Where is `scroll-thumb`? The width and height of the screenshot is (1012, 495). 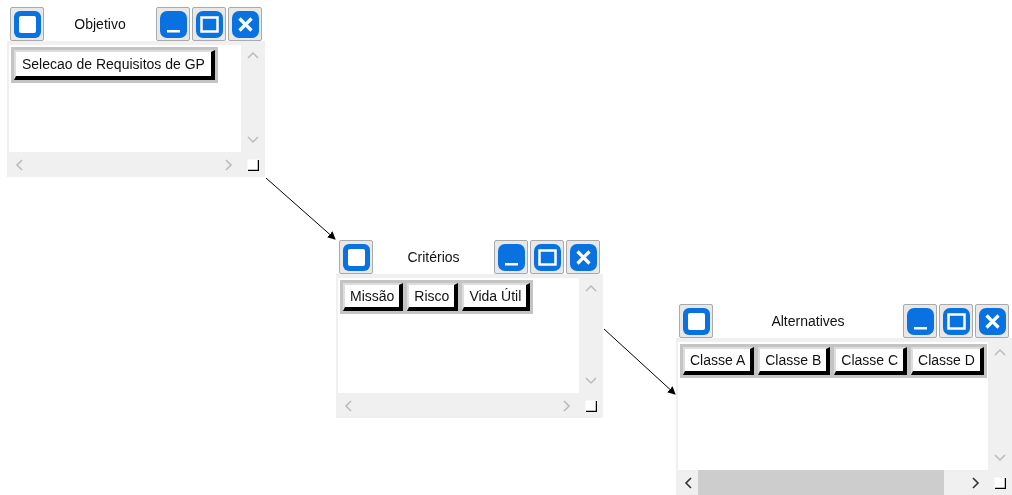 scroll-thumb is located at coordinates (821, 482).